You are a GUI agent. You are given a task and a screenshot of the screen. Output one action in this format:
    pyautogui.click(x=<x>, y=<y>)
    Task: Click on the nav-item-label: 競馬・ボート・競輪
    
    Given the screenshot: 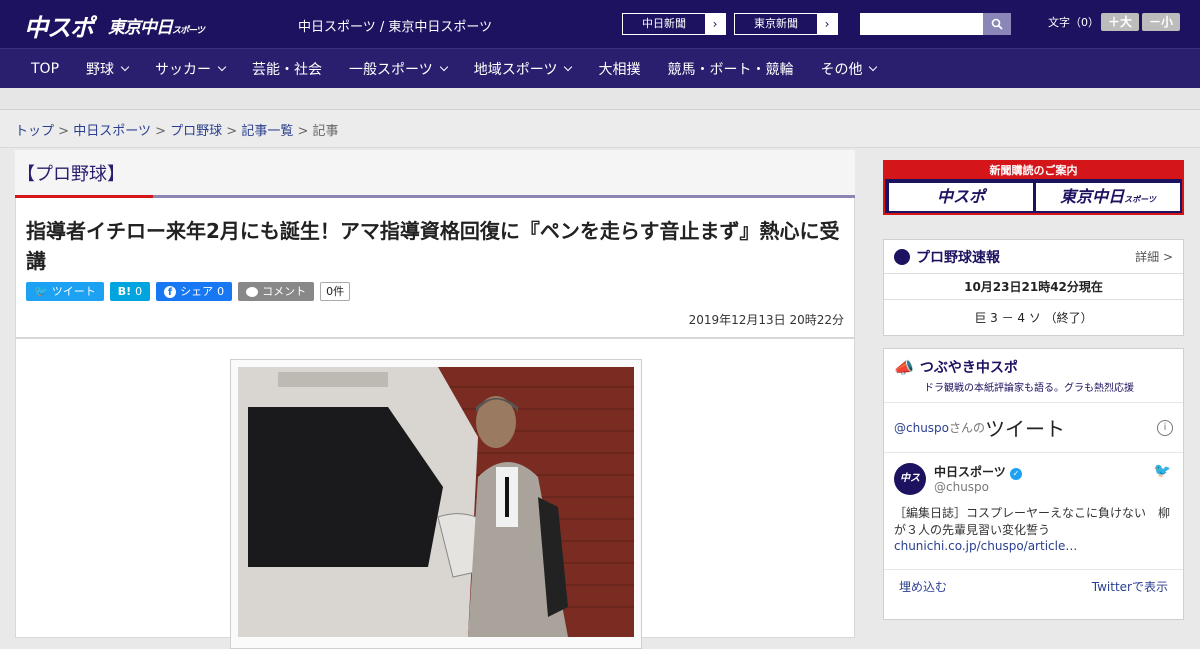 What is the action you would take?
    pyautogui.click(x=730, y=69)
    